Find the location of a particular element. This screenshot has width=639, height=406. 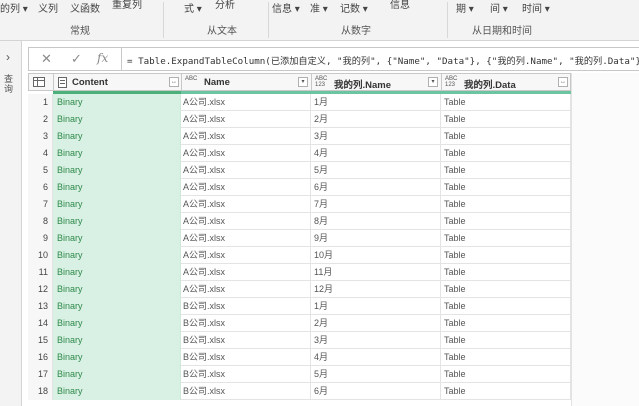

cell-mycol-name: 12月 is located at coordinates (376, 289).